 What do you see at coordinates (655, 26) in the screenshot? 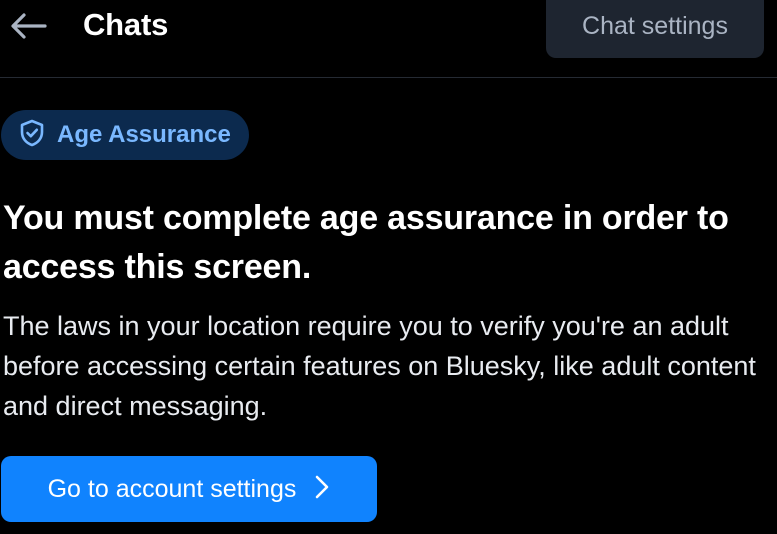
I see `chat-settings-label: Chat settings` at bounding box center [655, 26].